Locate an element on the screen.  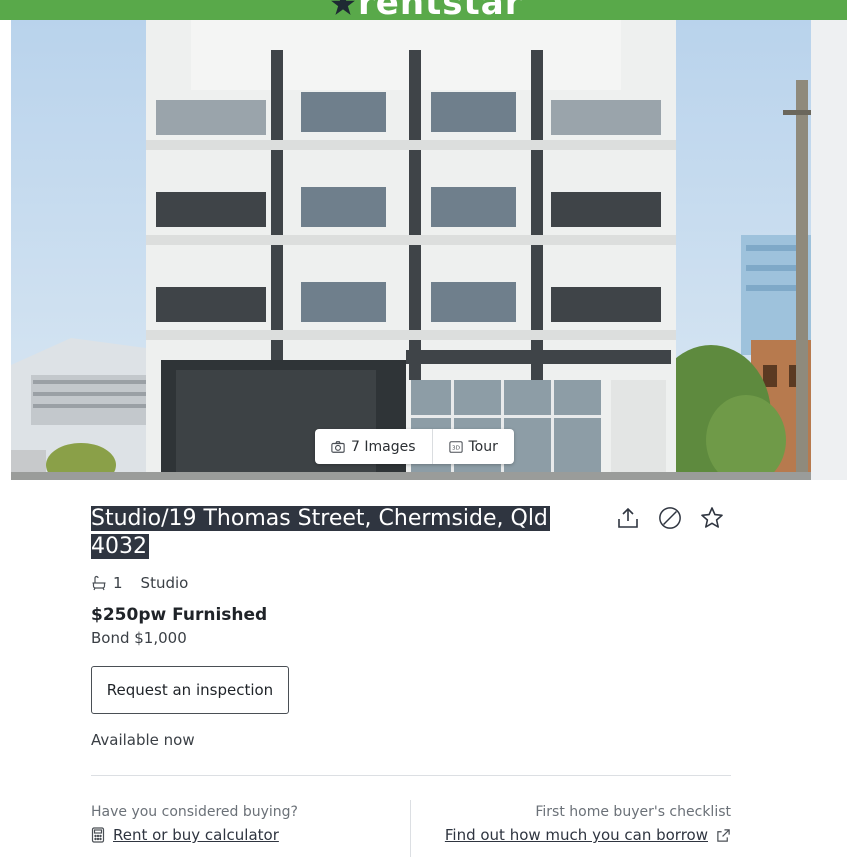
bathroom-count: 1 is located at coordinates (107, 583).